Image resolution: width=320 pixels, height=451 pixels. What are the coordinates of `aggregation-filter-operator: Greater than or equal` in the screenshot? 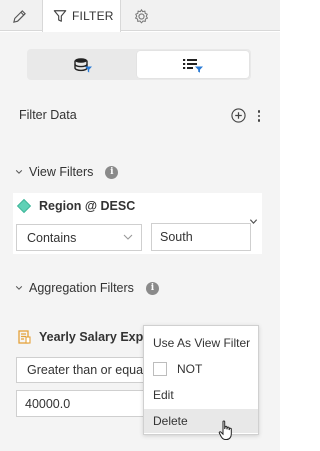 It's located at (86, 370).